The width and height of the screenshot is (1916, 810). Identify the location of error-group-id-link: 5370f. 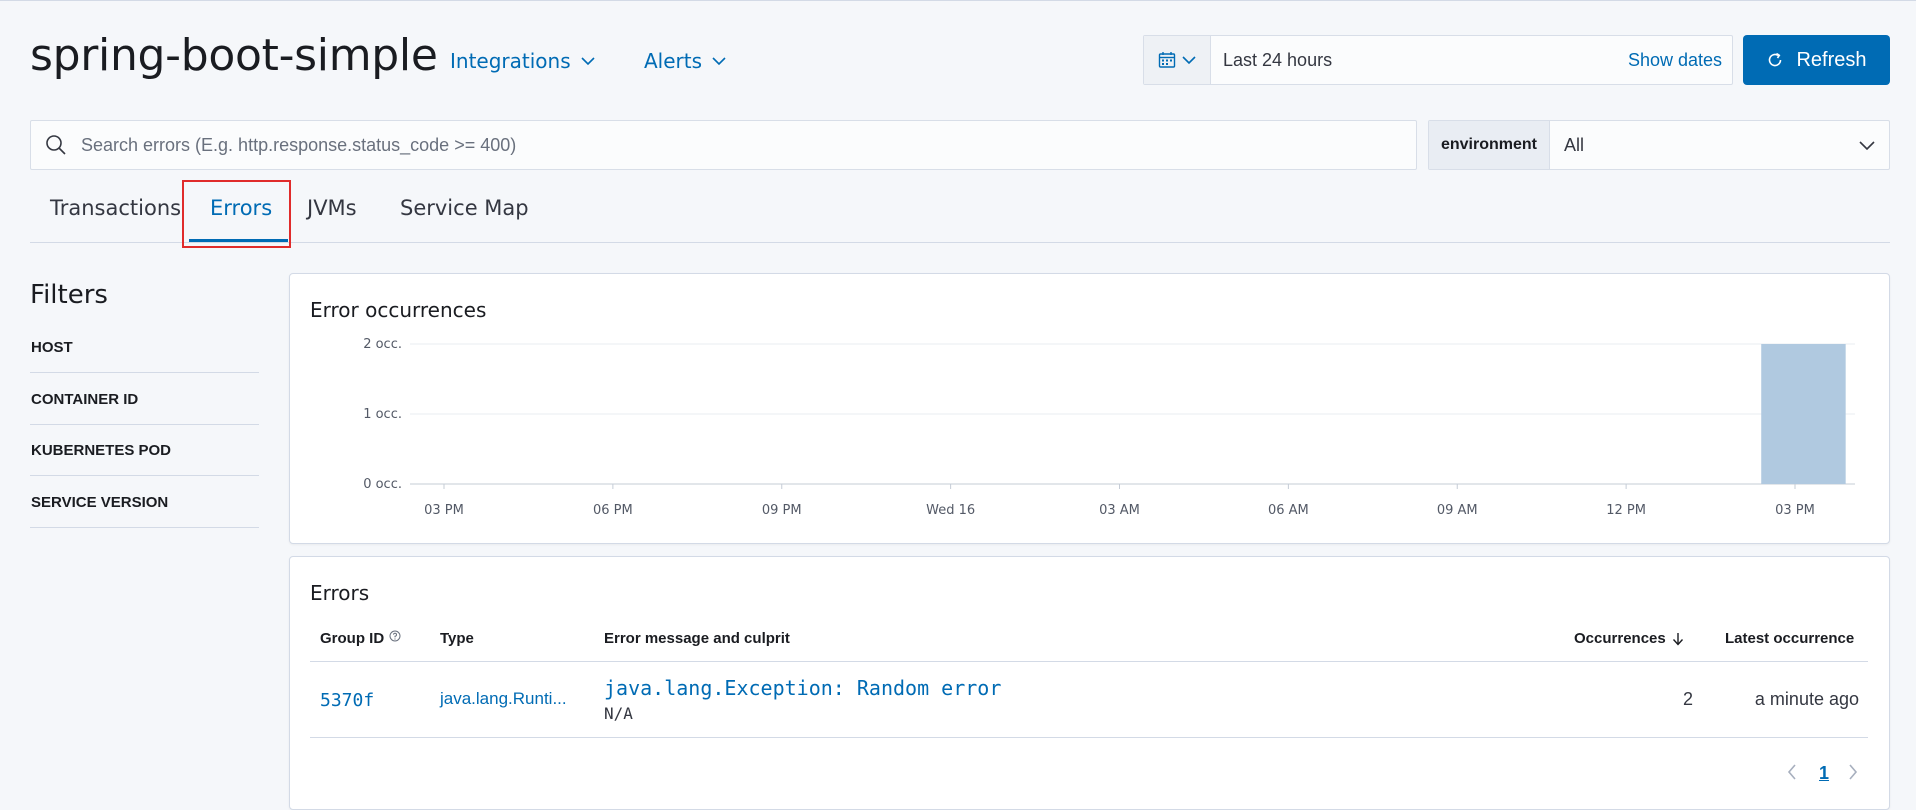
(347, 700).